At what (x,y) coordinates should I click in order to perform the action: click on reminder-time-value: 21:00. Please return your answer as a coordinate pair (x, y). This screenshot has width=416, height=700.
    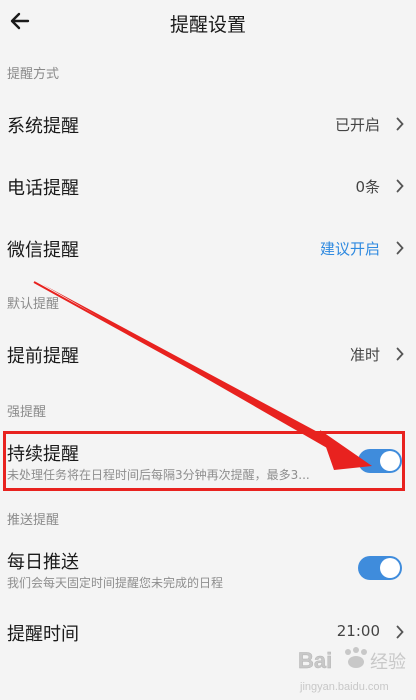
    Looking at the image, I should click on (358, 631).